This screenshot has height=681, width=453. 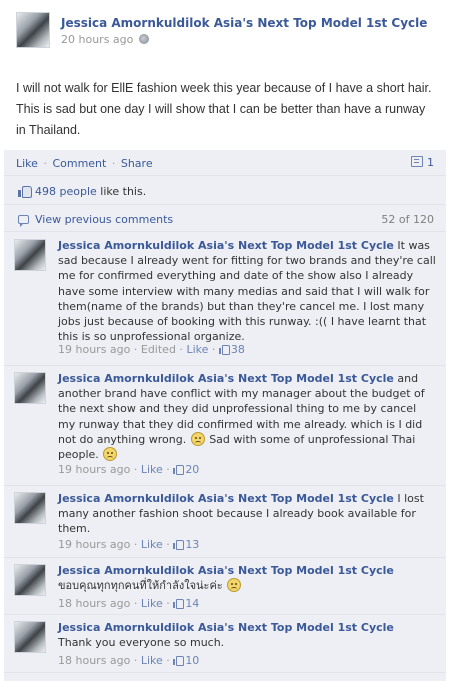 I want to click on likers-link: 498 people, so click(x=66, y=191).